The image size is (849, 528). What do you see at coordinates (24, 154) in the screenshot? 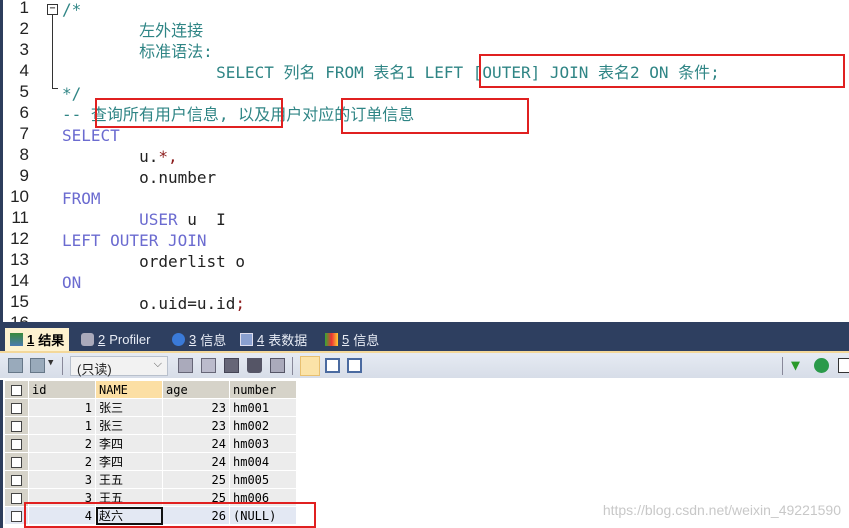
I see `line-number: 8` at bounding box center [24, 154].